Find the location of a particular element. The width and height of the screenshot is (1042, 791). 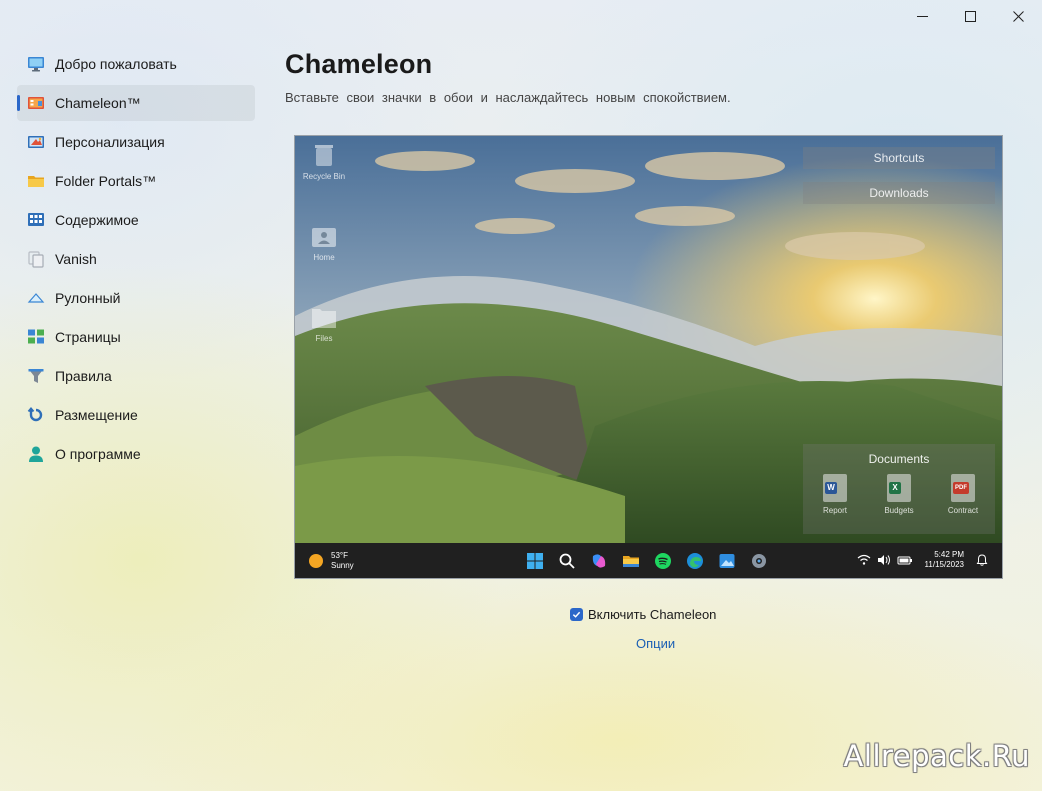

monitor-icon is located at coordinates (36, 64).